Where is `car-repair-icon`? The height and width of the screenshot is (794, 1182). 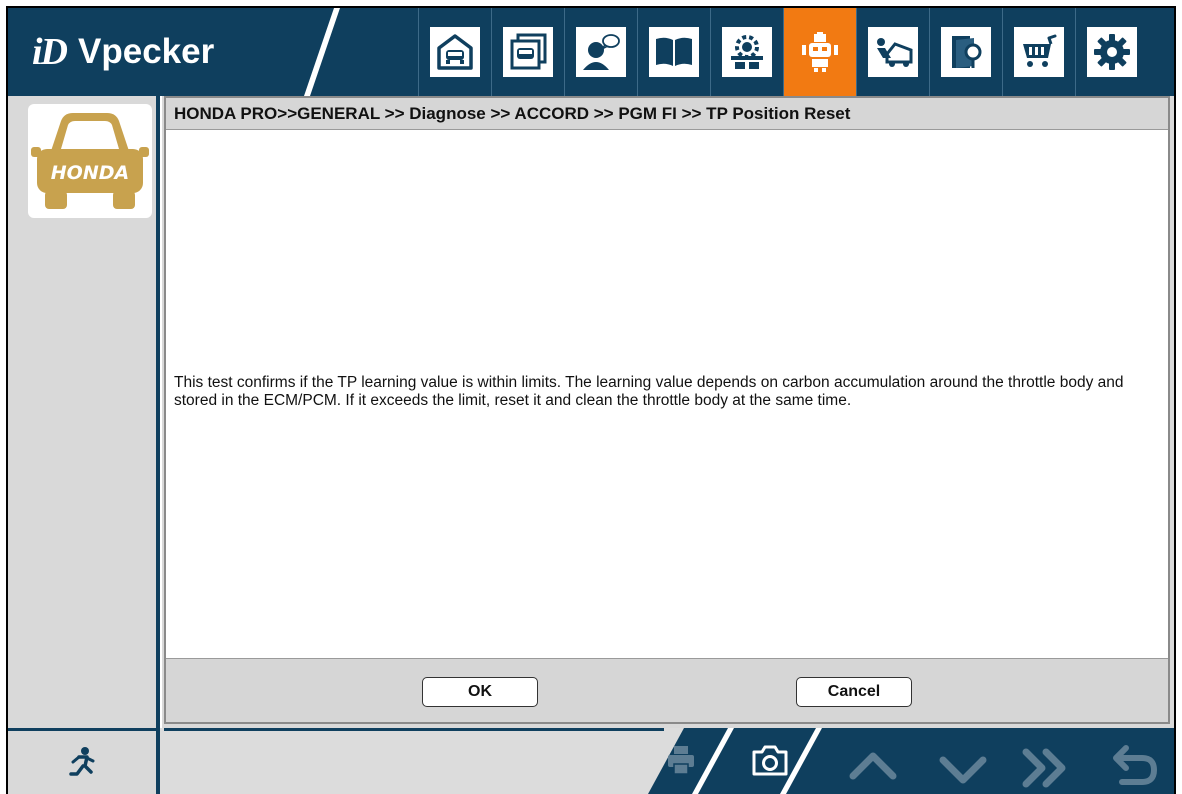
car-repair-icon is located at coordinates (895, 52).